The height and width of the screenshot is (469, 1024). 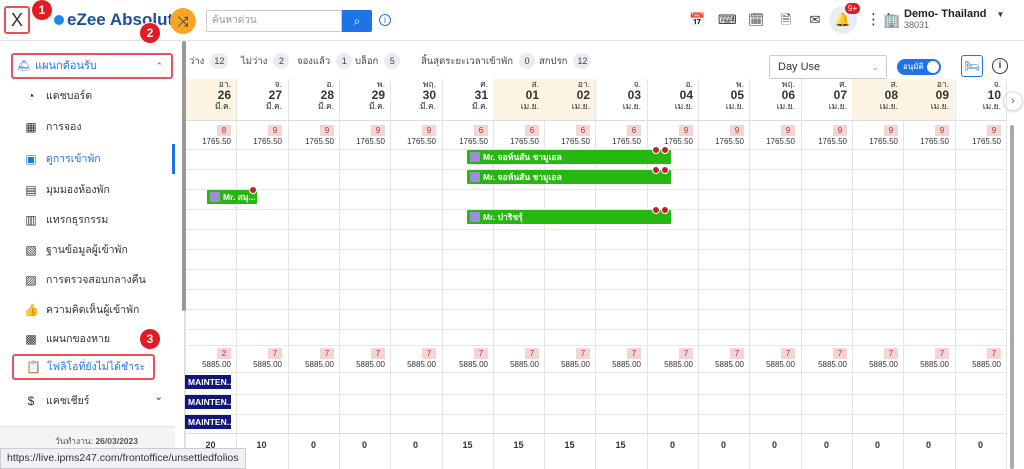 I want to click on notification-badge: 9+, so click(x=853, y=8).